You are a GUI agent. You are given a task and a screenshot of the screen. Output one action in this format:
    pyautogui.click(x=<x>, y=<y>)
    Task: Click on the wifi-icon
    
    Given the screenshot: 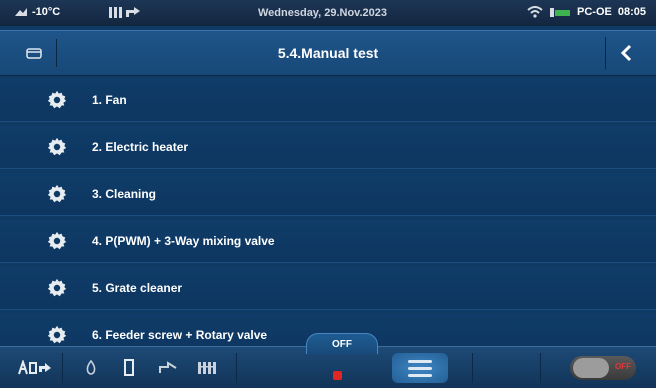 What is the action you would take?
    pyautogui.click(x=535, y=12)
    